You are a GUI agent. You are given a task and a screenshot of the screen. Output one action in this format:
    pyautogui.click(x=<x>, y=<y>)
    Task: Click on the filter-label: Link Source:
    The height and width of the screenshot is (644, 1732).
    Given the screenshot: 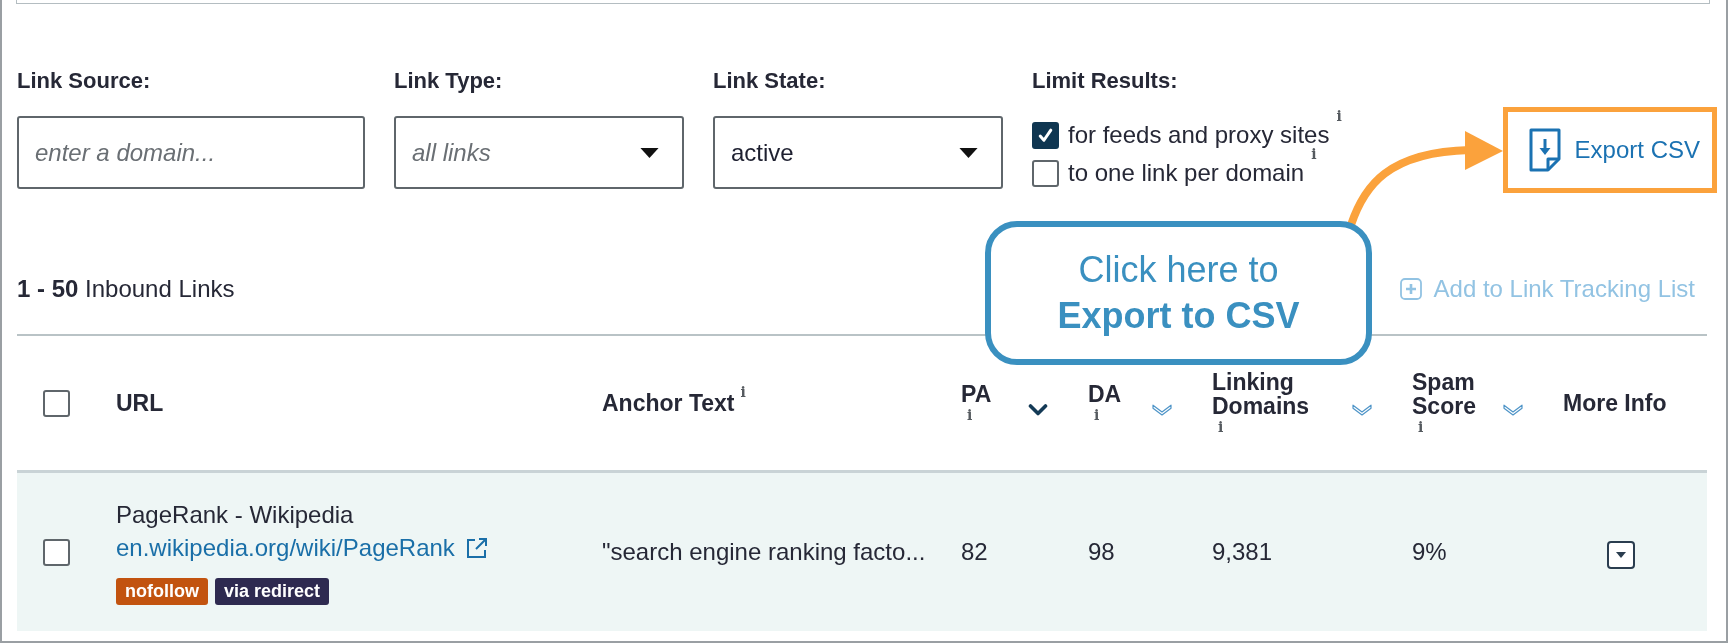 What is the action you would take?
    pyautogui.click(x=84, y=81)
    